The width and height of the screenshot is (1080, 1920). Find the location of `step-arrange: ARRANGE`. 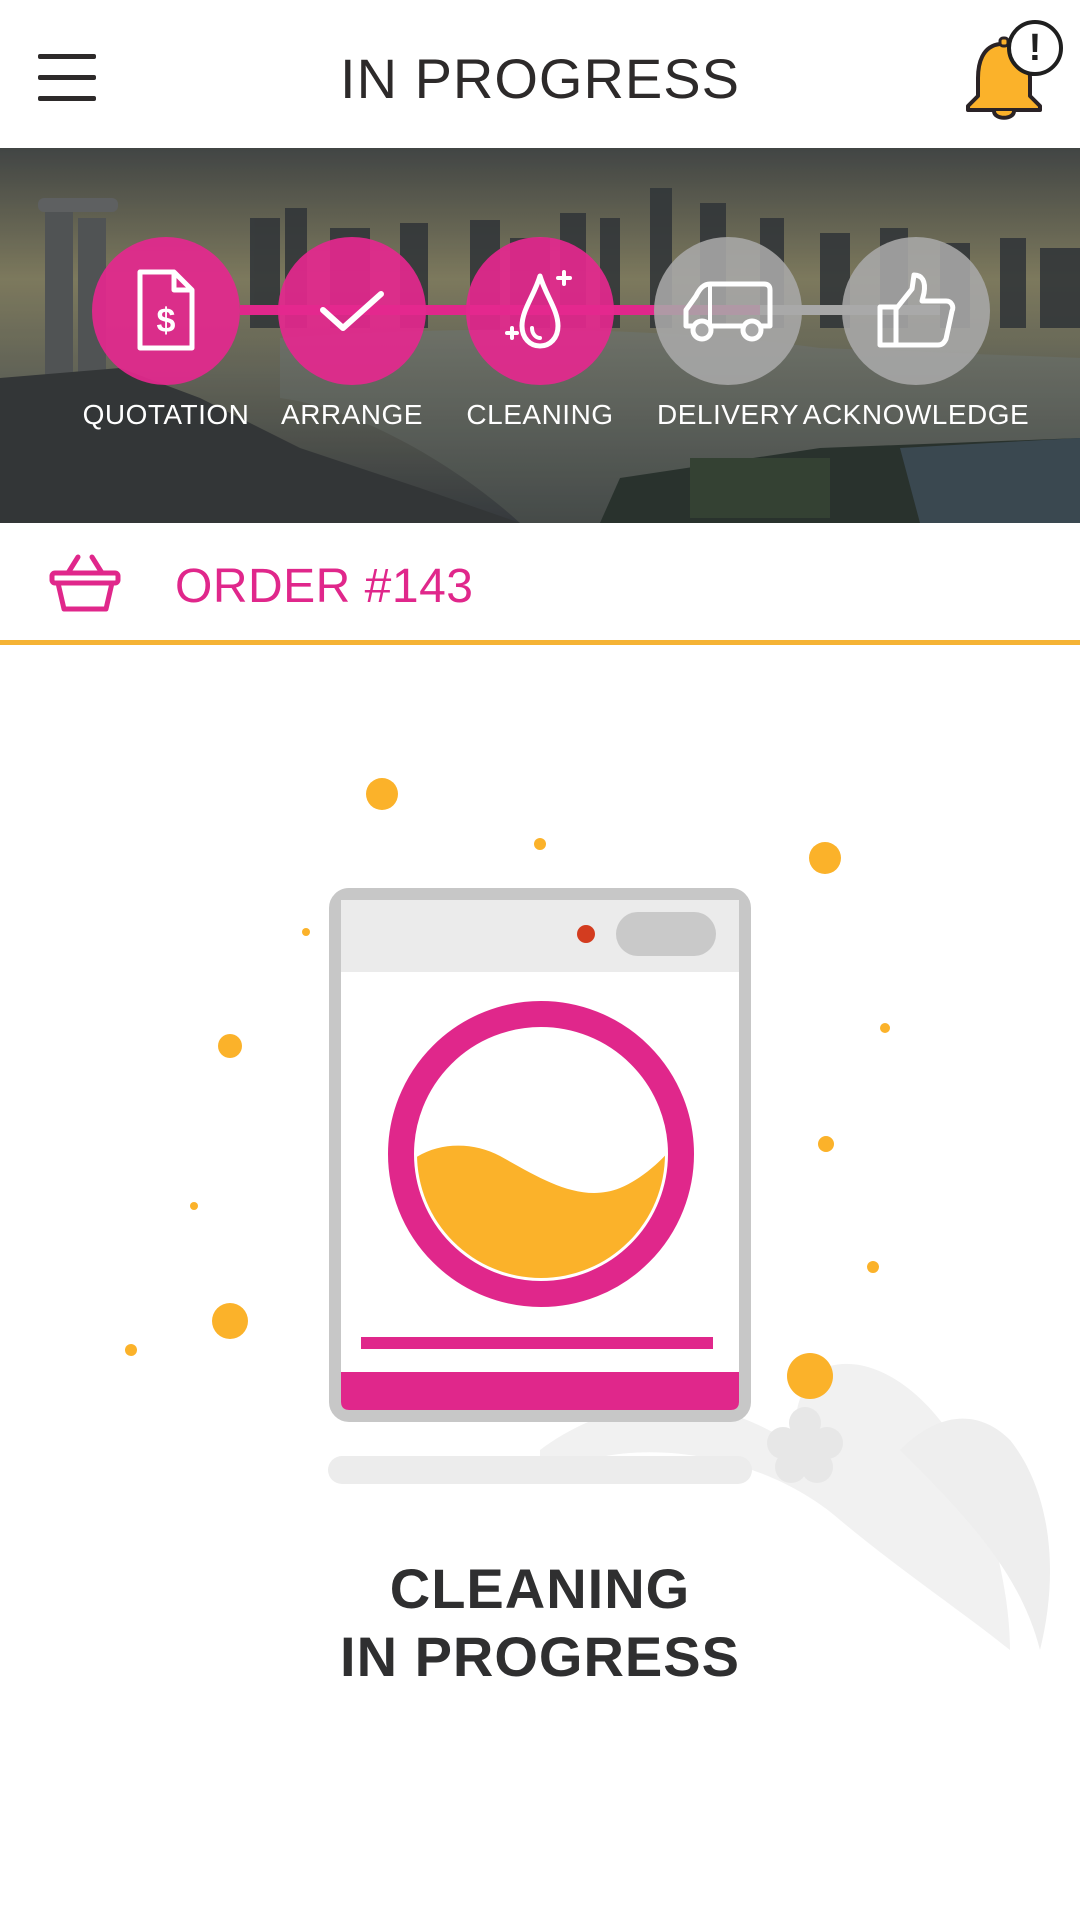

step-arrange: ARRANGE is located at coordinates (352, 334).